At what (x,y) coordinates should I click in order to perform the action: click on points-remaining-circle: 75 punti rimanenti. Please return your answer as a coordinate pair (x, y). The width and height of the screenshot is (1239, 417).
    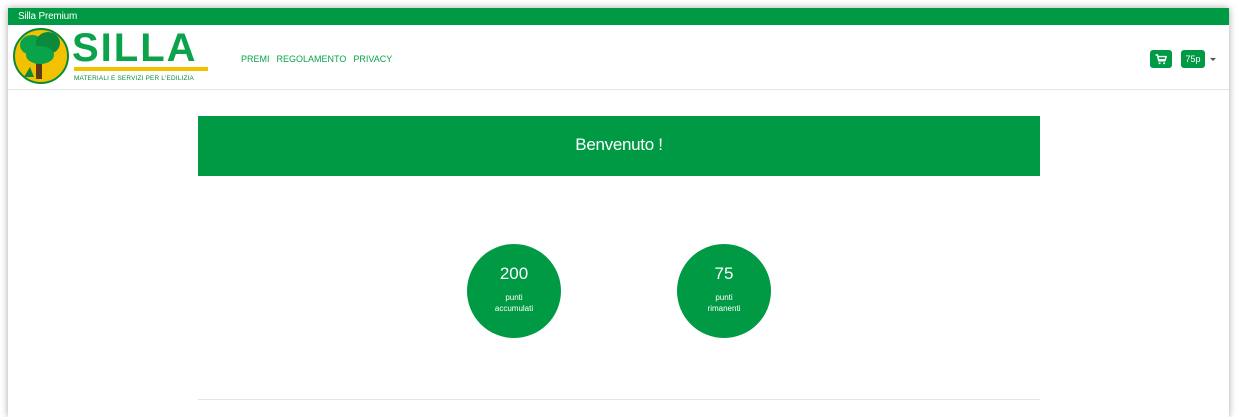
    Looking at the image, I should click on (724, 291).